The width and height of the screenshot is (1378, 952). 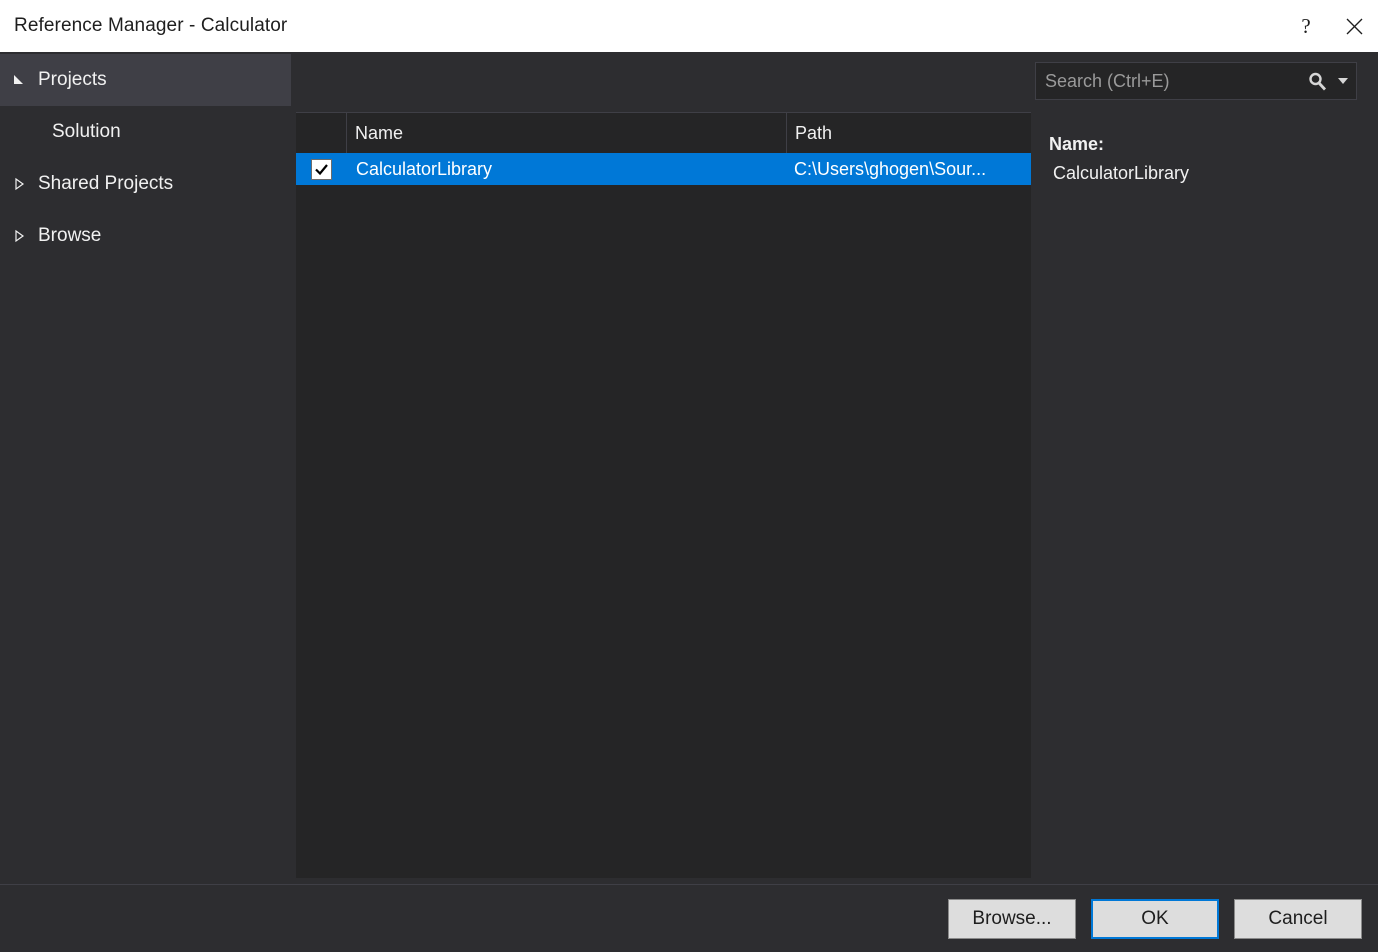 What do you see at coordinates (106, 183) in the screenshot?
I see `sidebar-item-label: Shared Projects` at bounding box center [106, 183].